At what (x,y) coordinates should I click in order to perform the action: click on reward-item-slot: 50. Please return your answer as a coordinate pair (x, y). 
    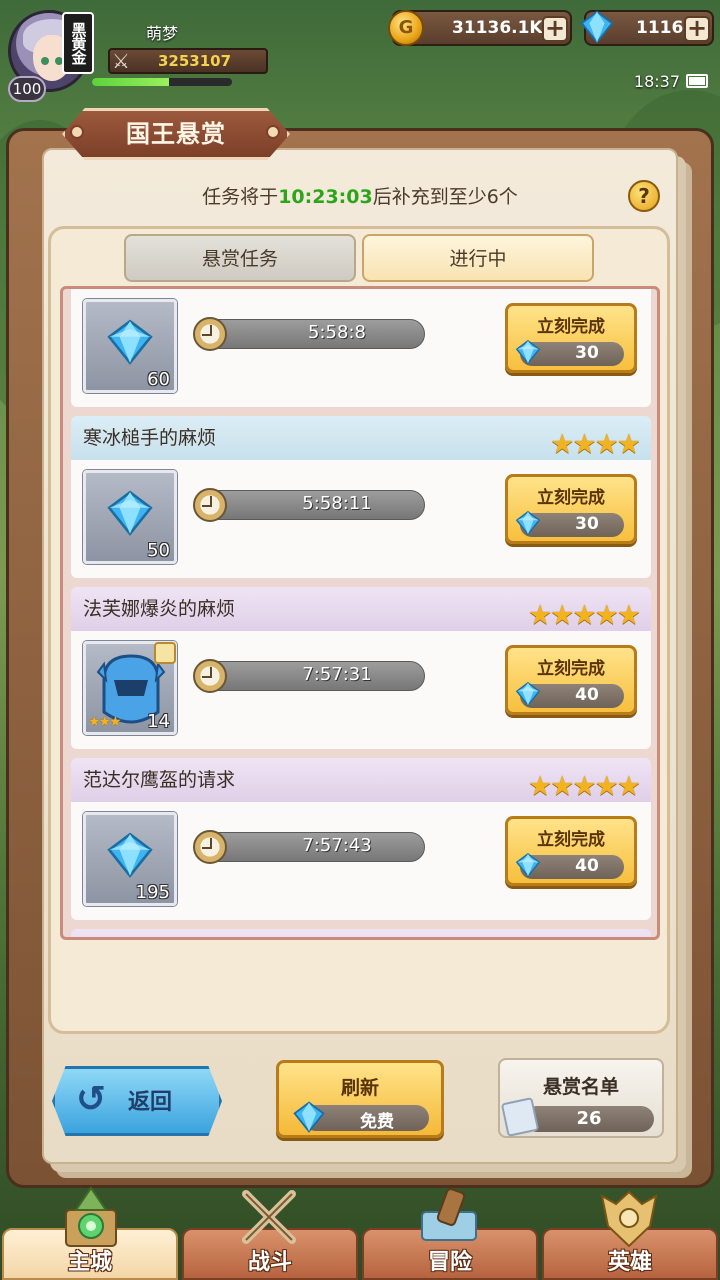
    Looking at the image, I should click on (130, 517).